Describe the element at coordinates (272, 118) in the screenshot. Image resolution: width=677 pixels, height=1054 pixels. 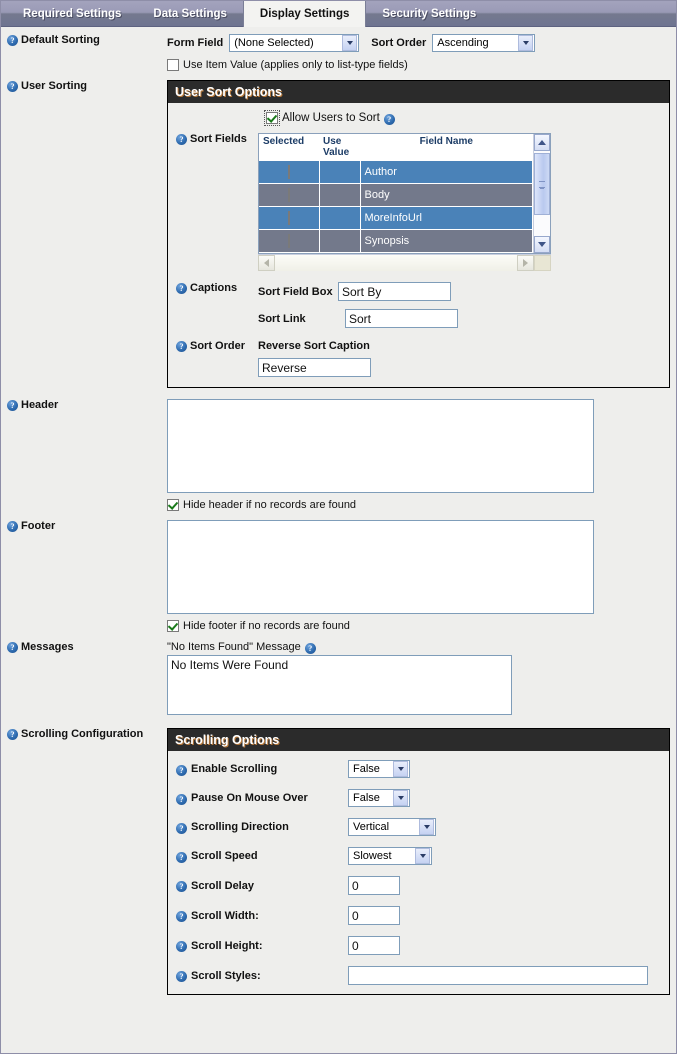
I see `allow-users-to-sort-checkbox` at that location.